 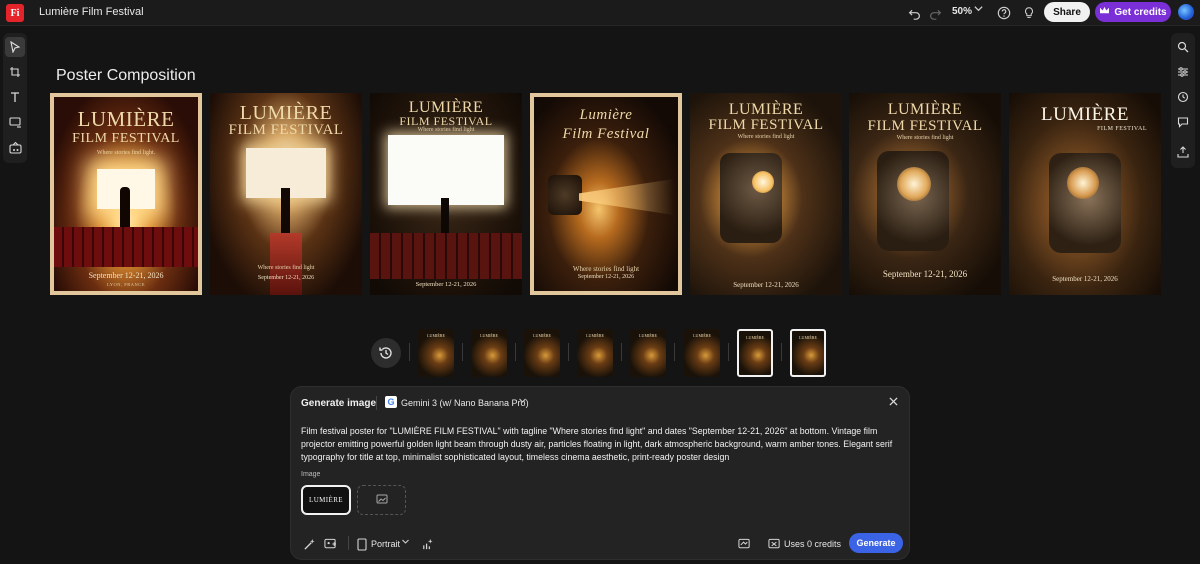 What do you see at coordinates (1183, 97) in the screenshot?
I see `history-icon` at bounding box center [1183, 97].